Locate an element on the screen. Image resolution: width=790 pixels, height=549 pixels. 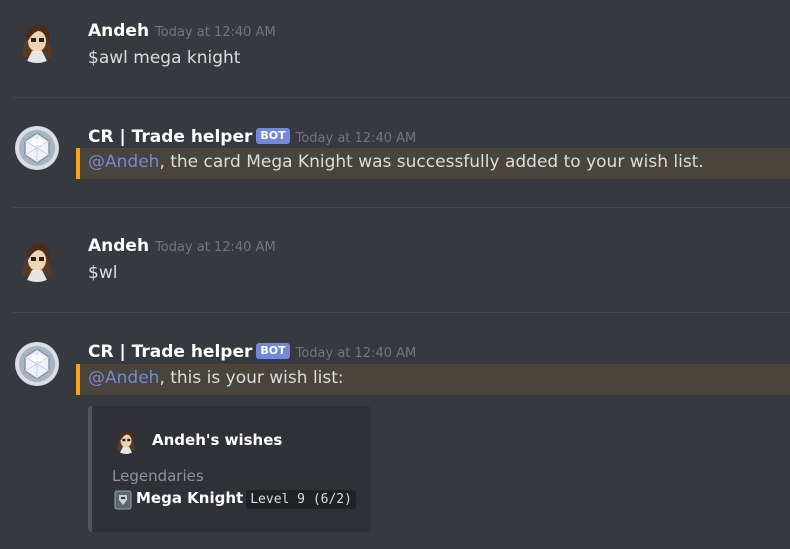
card-entry: Mega Knight Level 9 (6/2) is located at coordinates (235, 501).